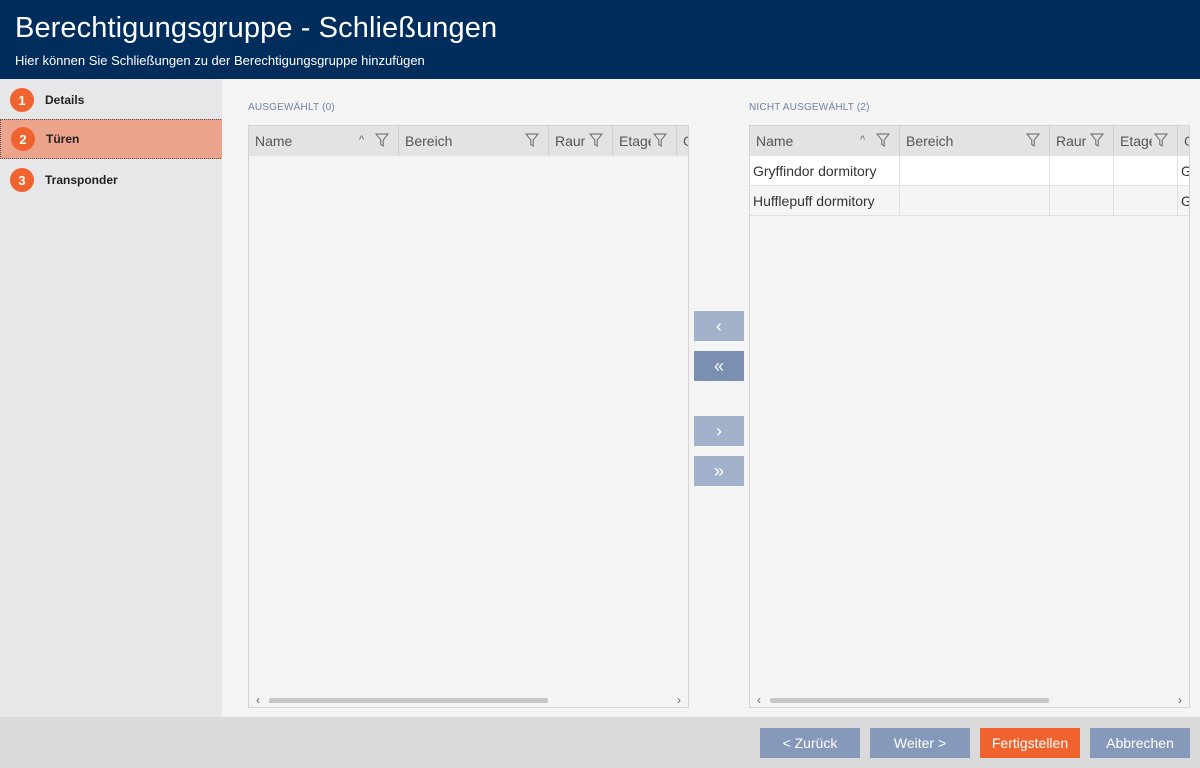 This screenshot has height=768, width=1200. I want to click on step-number: 2, so click(23, 139).